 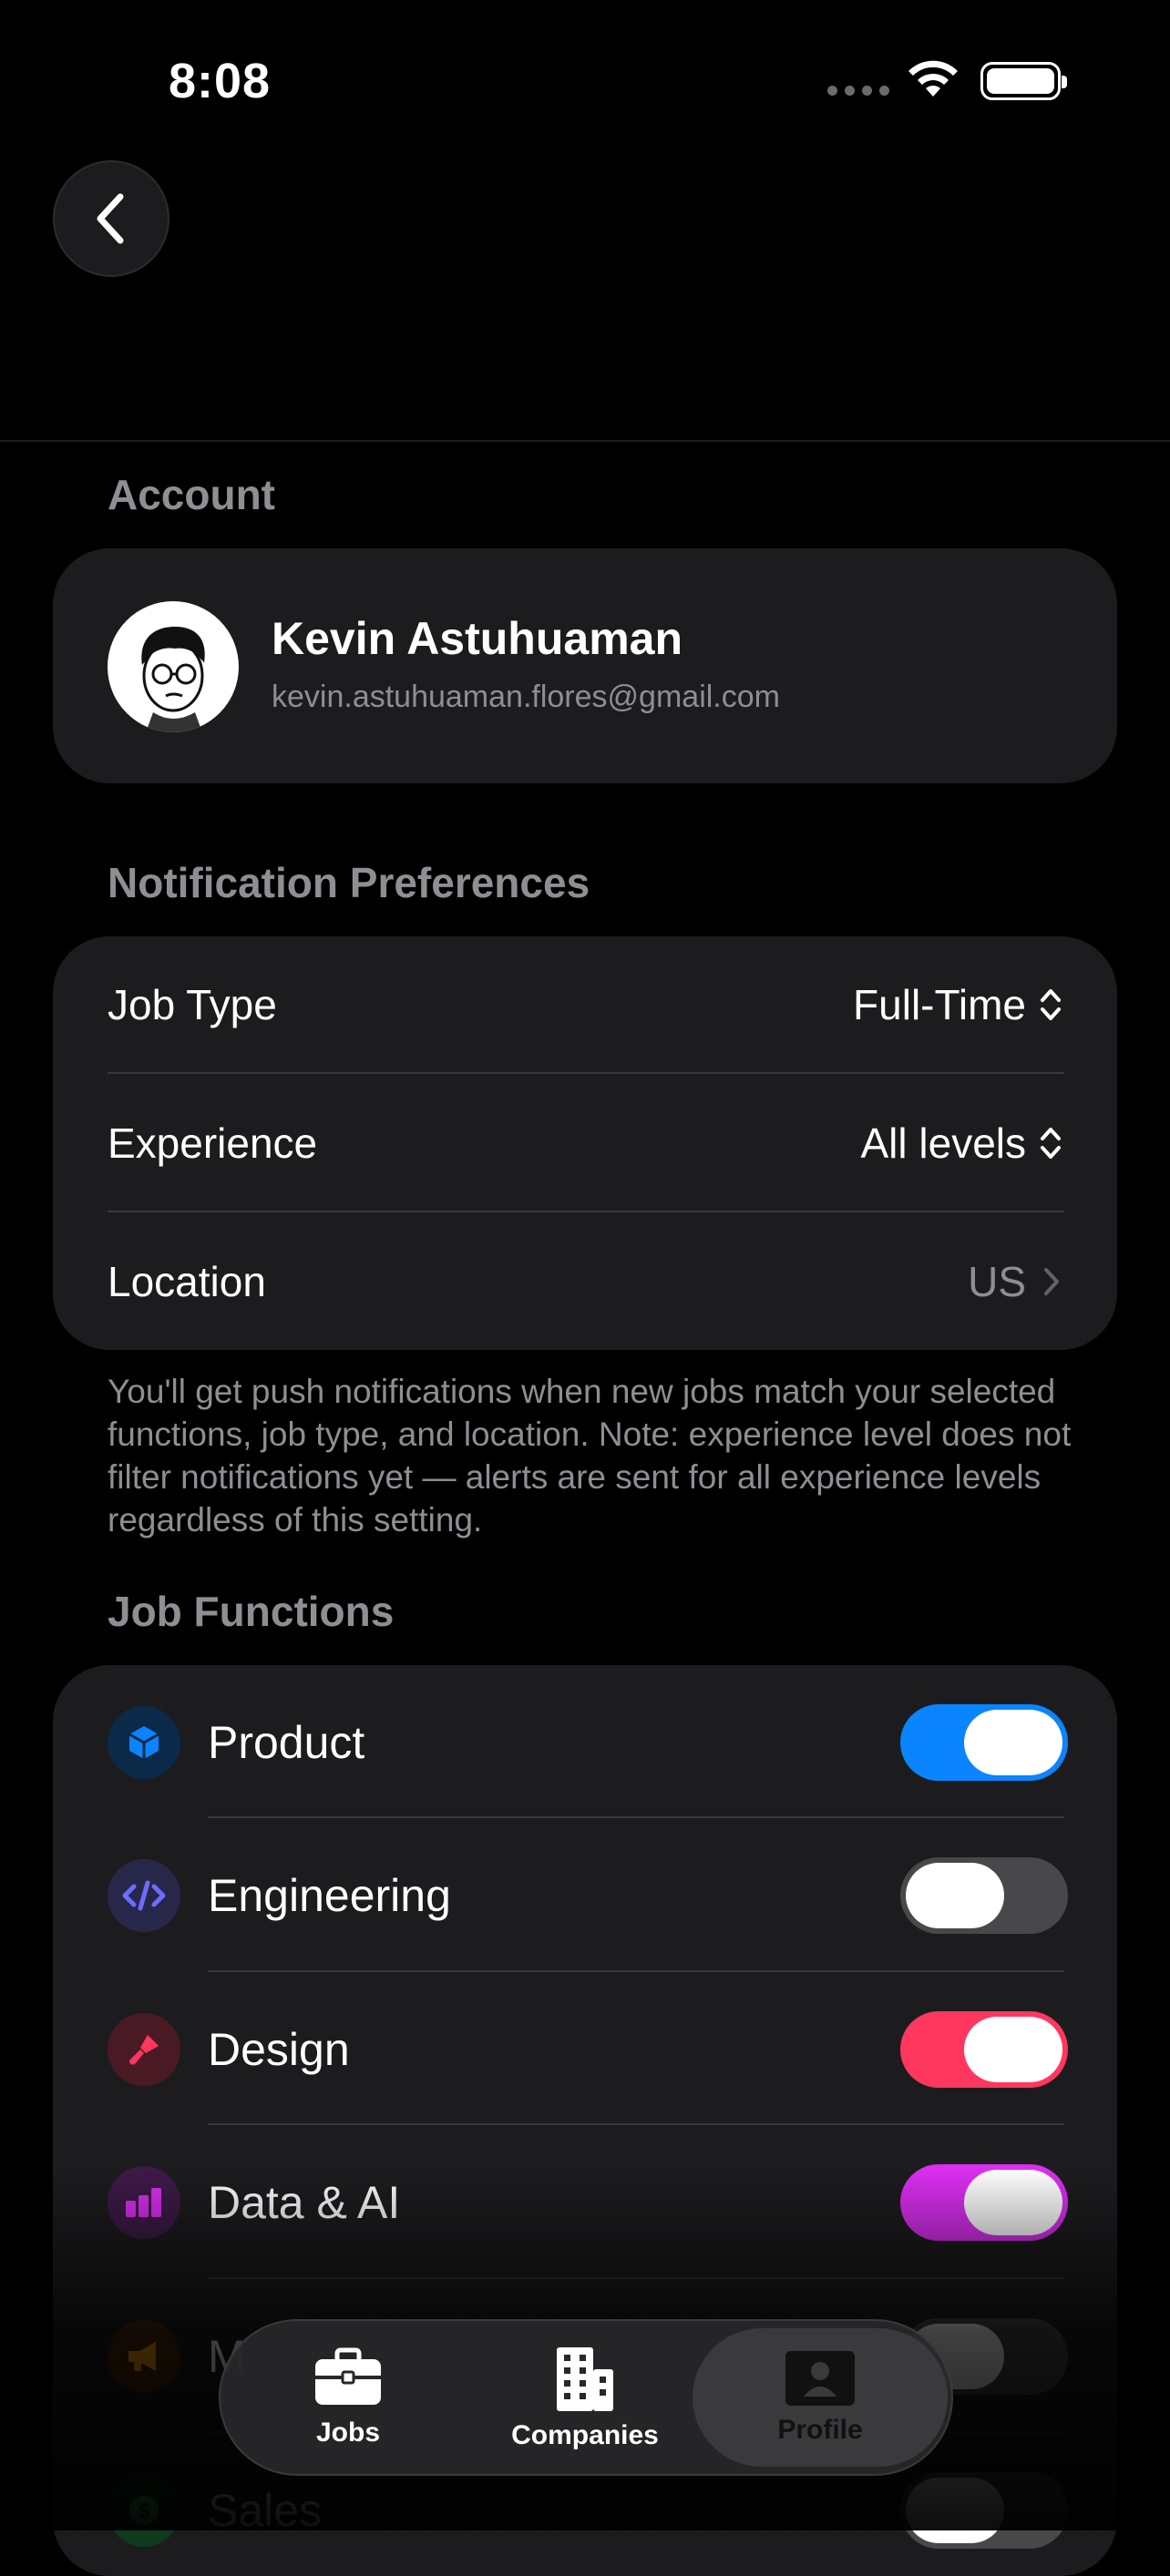 I want to click on code-icon, so click(x=144, y=1895).